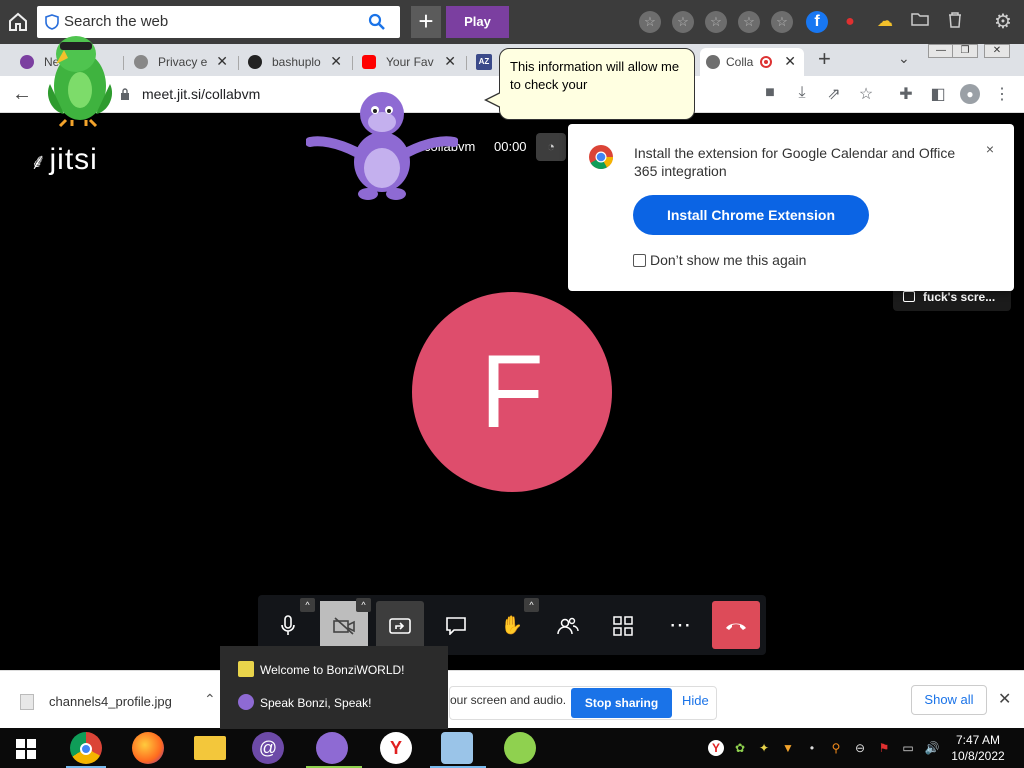  What do you see at coordinates (456, 625) in the screenshot?
I see `chat-button` at bounding box center [456, 625].